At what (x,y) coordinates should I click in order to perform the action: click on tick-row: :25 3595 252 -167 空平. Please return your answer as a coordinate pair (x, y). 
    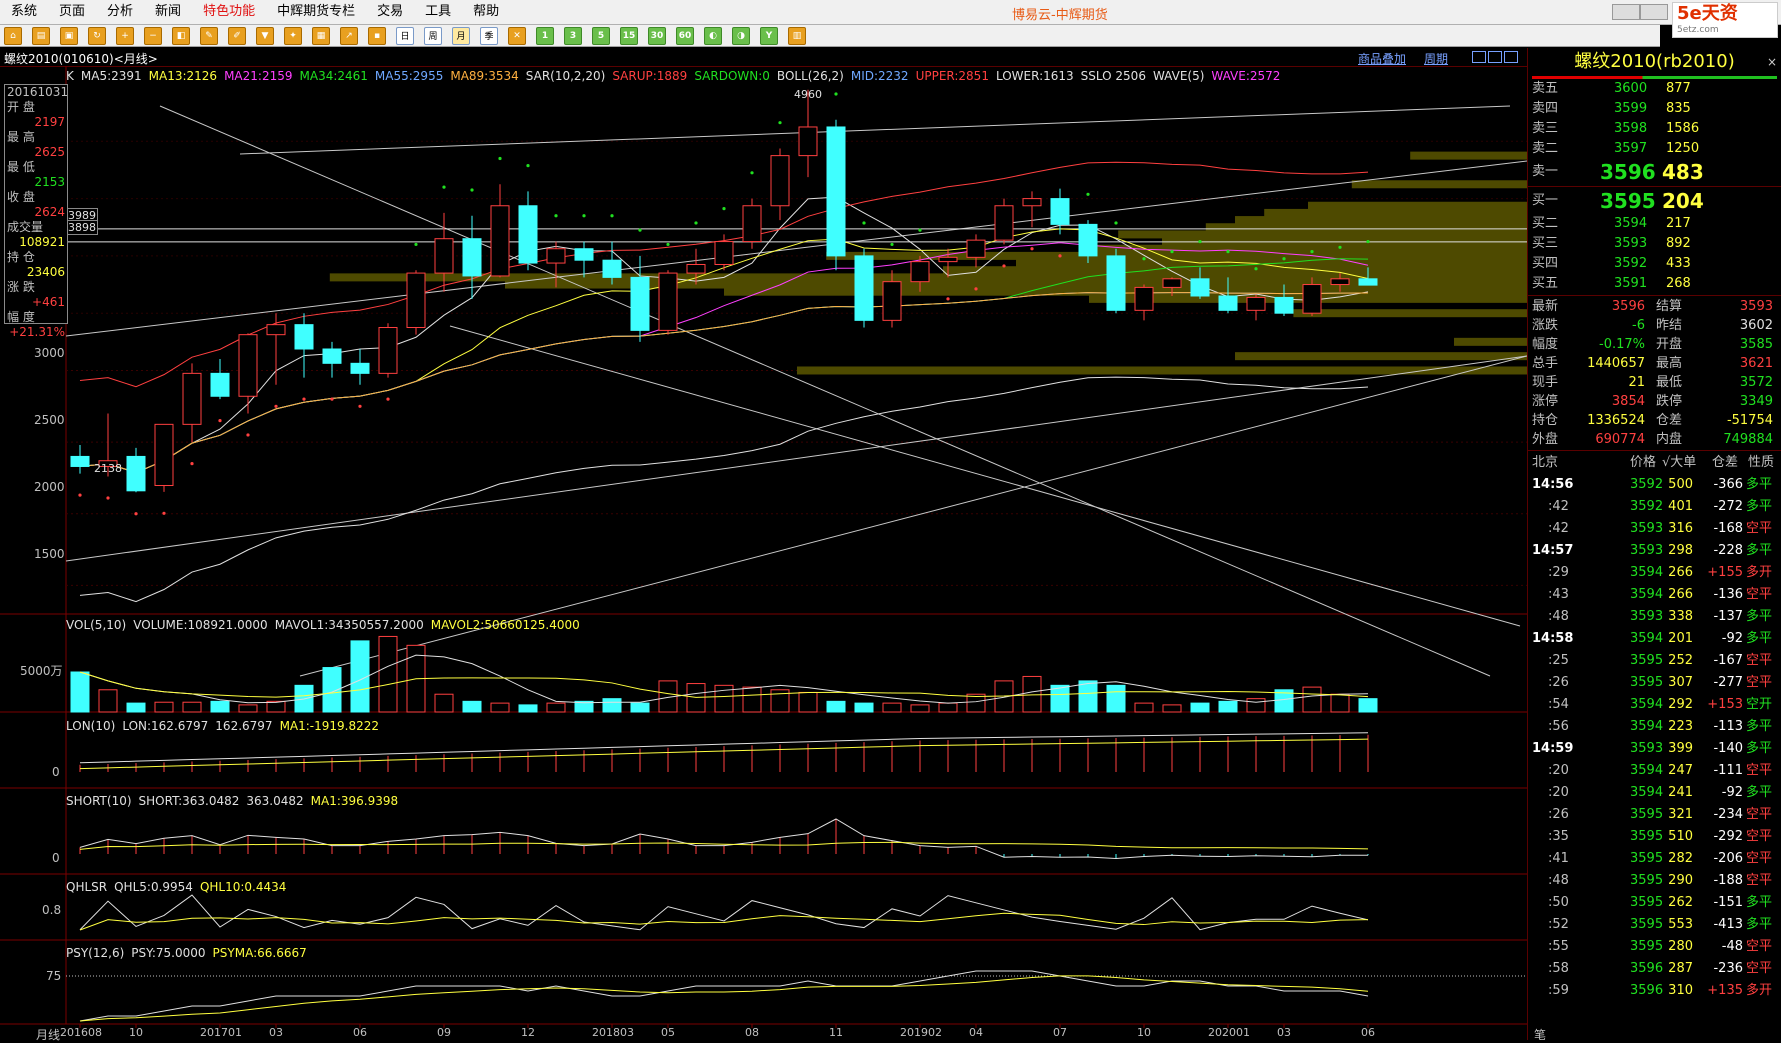
    Looking at the image, I should click on (1654, 661).